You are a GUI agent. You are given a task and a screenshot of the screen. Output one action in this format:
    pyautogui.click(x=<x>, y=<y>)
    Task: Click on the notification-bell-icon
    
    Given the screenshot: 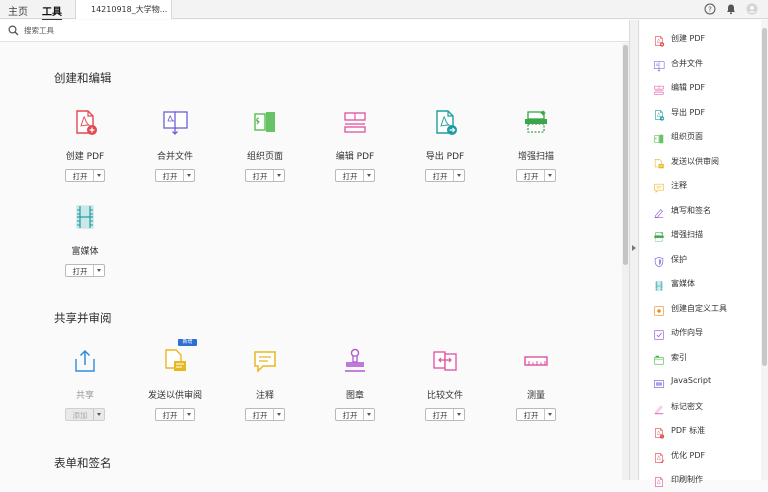 What is the action you would take?
    pyautogui.click(x=731, y=9)
    